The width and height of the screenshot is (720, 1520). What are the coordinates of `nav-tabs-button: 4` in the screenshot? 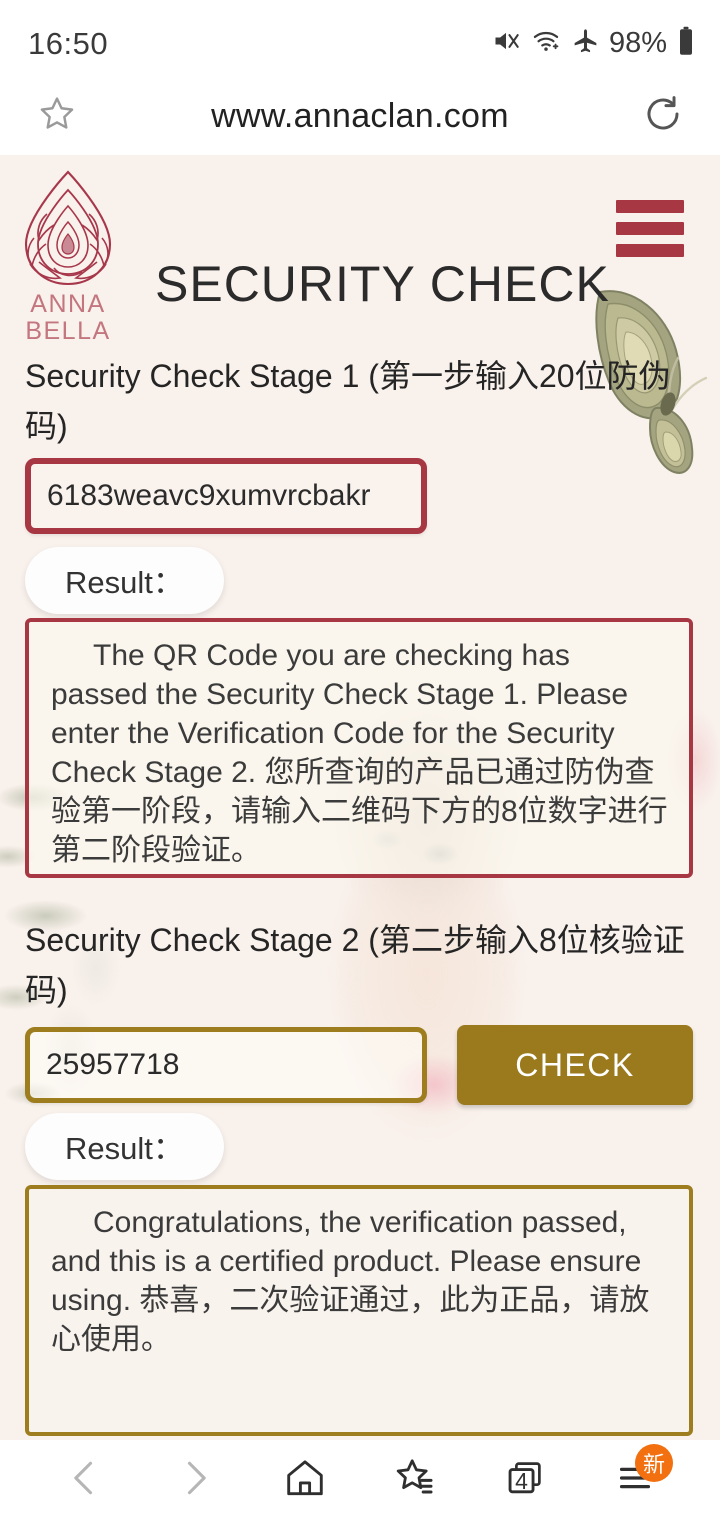 It's located at (525, 1480).